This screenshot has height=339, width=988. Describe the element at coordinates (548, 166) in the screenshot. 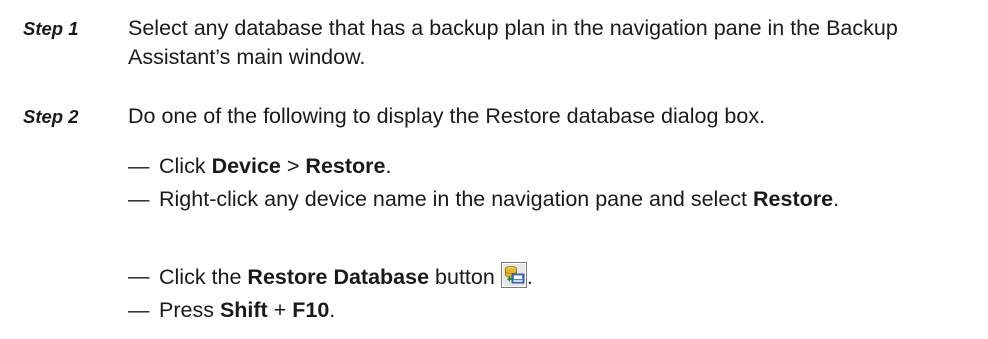

I see `option-device-restore: — Click Device > Restore.` at that location.